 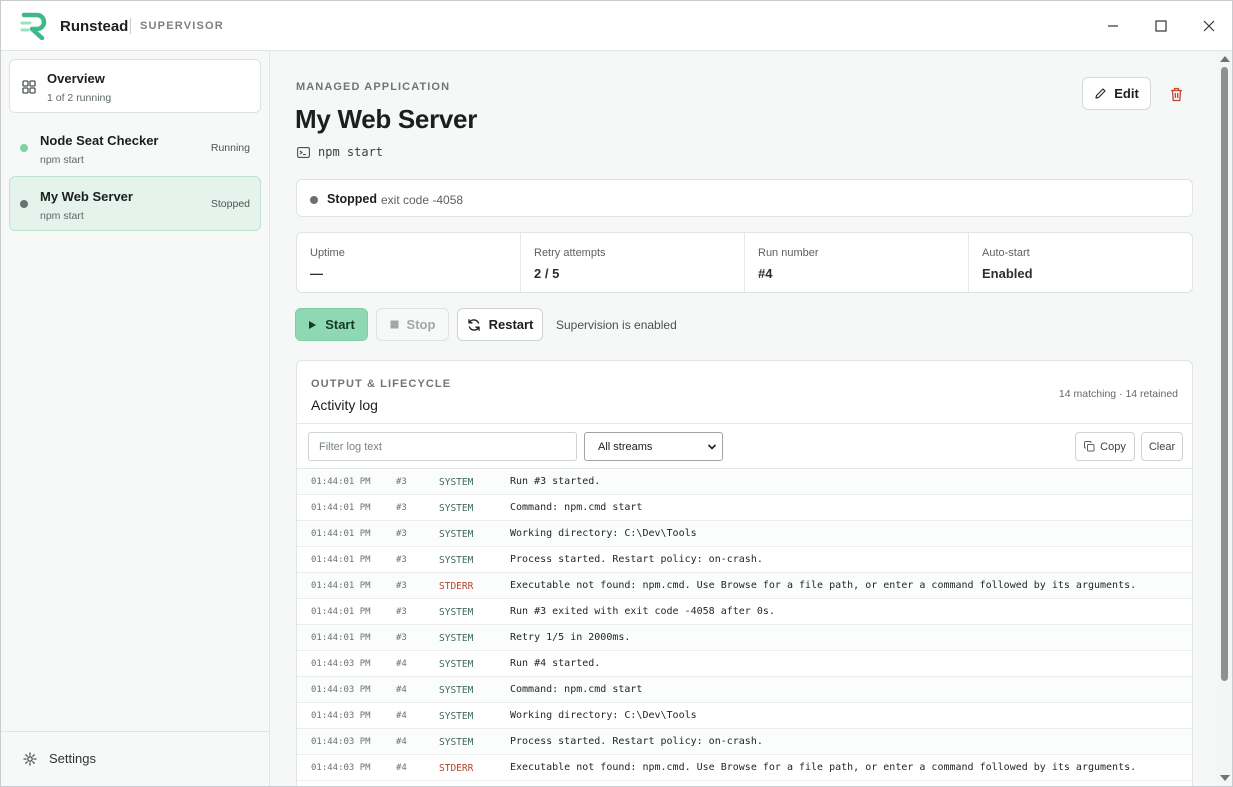 What do you see at coordinates (547, 273) in the screenshot?
I see `stat-value: 2 / 5` at bounding box center [547, 273].